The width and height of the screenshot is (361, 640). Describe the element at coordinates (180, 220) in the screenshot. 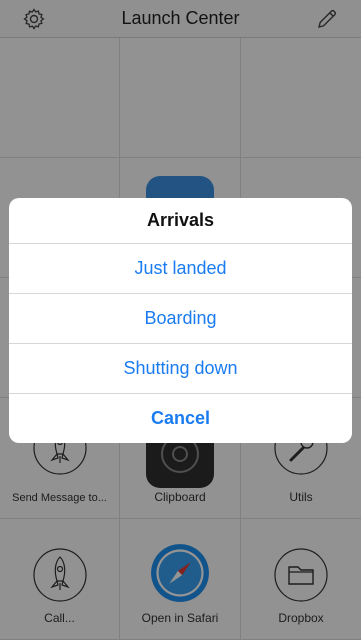

I see `action-sheet-title: Arrivals` at that location.